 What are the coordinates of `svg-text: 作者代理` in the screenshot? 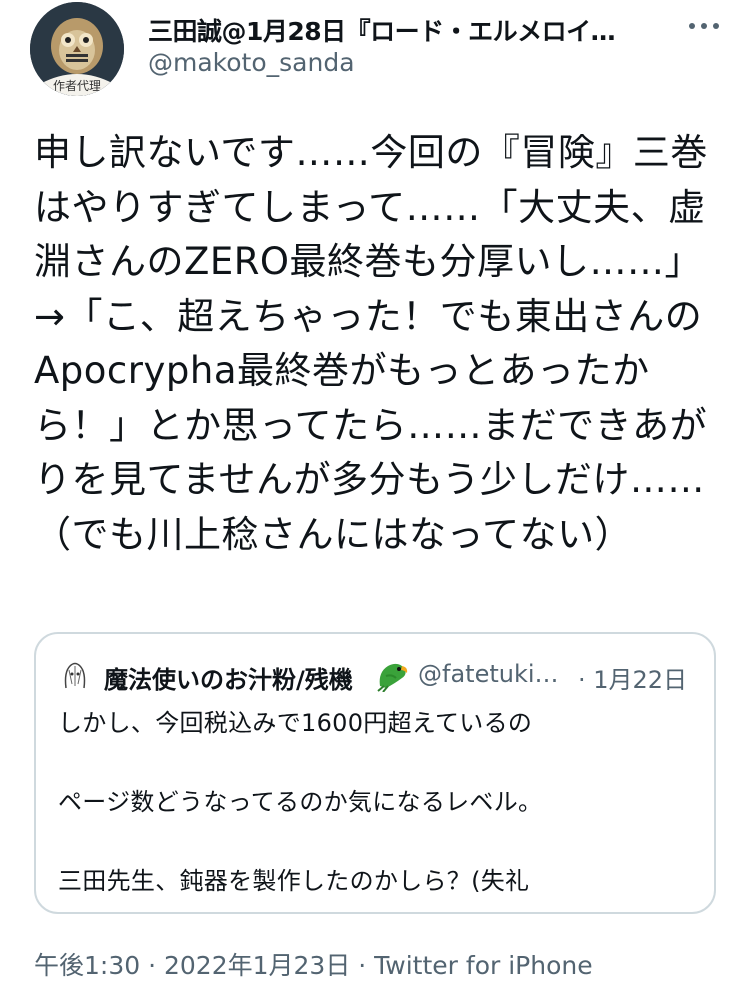 It's located at (77, 86).